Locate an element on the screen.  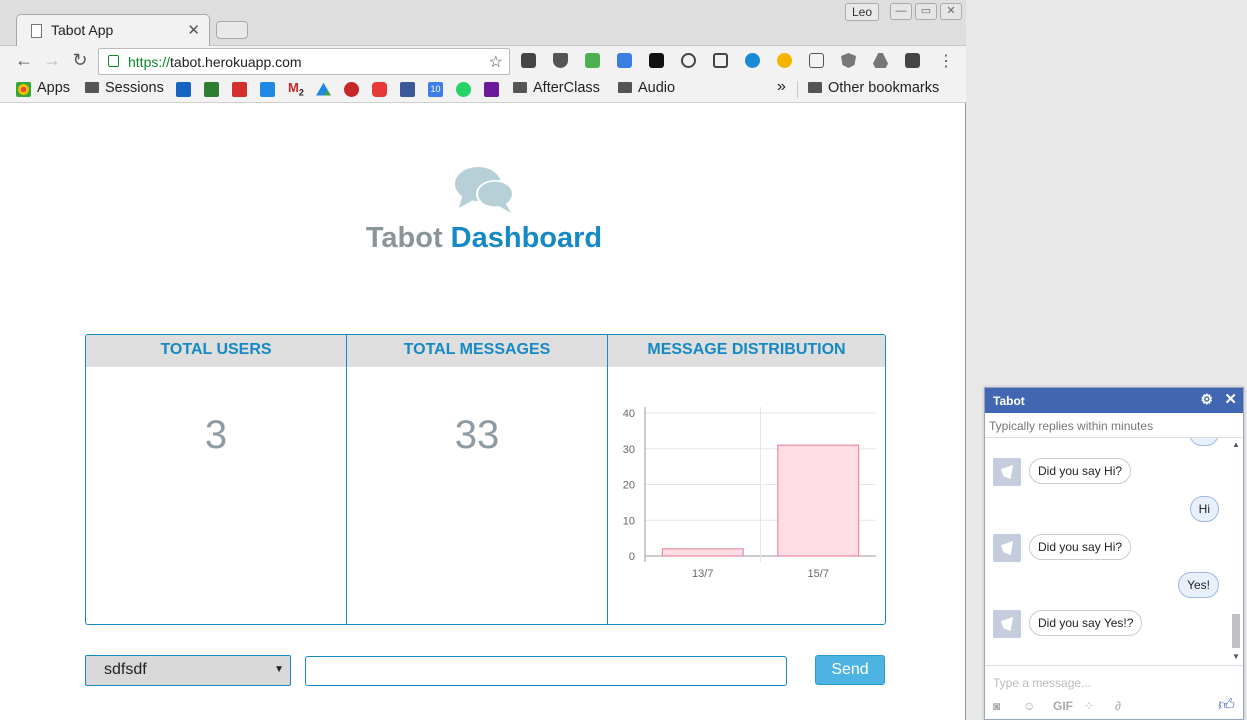
address-bar: https://tabot.herokuapp.com ☆ is located at coordinates (304, 61).